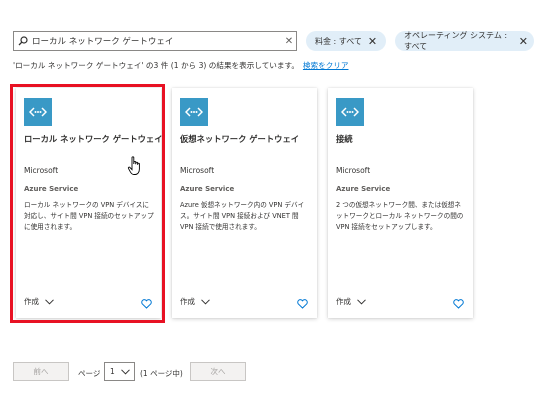 The height and width of the screenshot is (399, 541). Describe the element at coordinates (218, 371) in the screenshot. I see `next-page-button: 次へ` at that location.